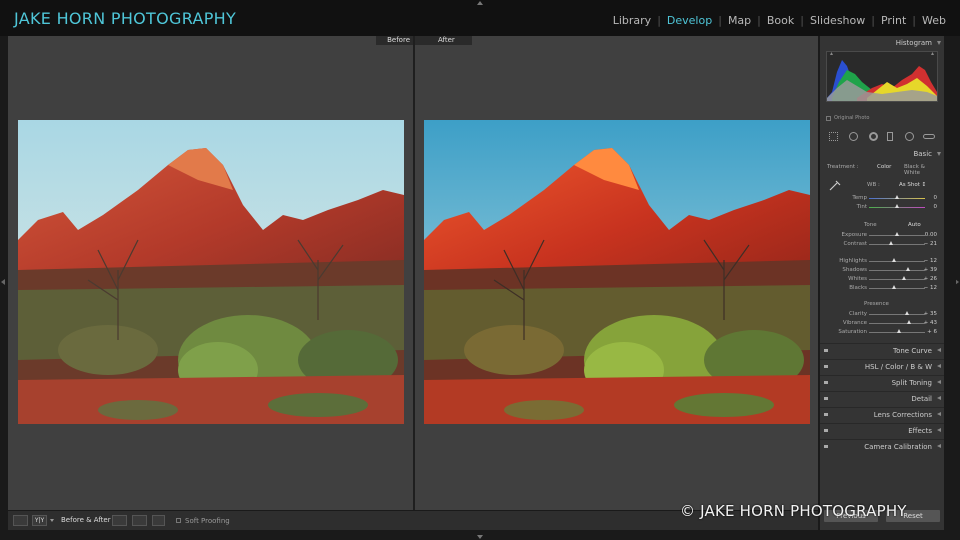  I want to click on slider-value: + 26, so click(930, 279).